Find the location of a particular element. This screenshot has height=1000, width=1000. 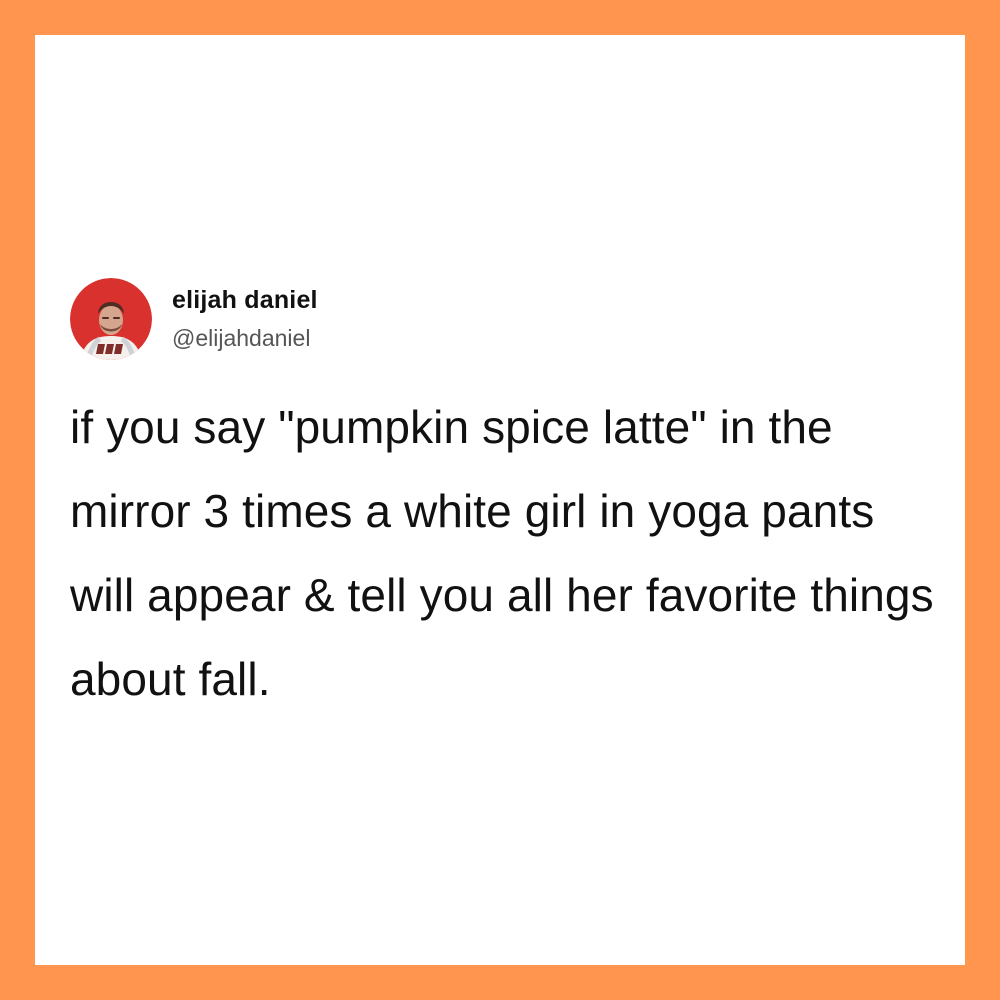

post-header: elijah daniel @elijahdaniel is located at coordinates (194, 319).